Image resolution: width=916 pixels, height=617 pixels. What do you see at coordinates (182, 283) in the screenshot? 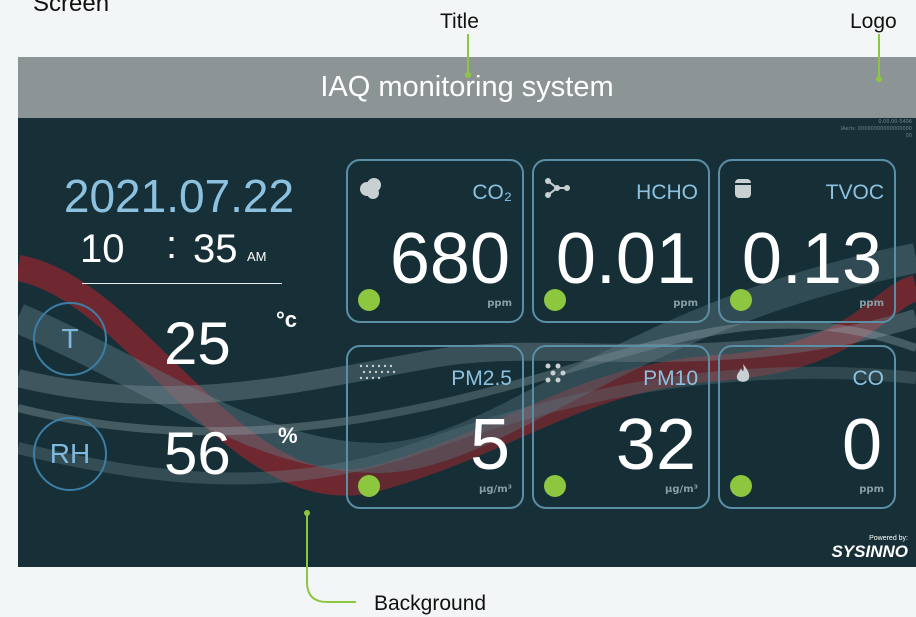
I see `divider` at bounding box center [182, 283].